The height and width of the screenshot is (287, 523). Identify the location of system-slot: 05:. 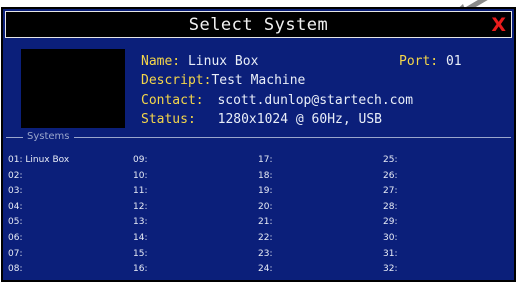
(70, 223).